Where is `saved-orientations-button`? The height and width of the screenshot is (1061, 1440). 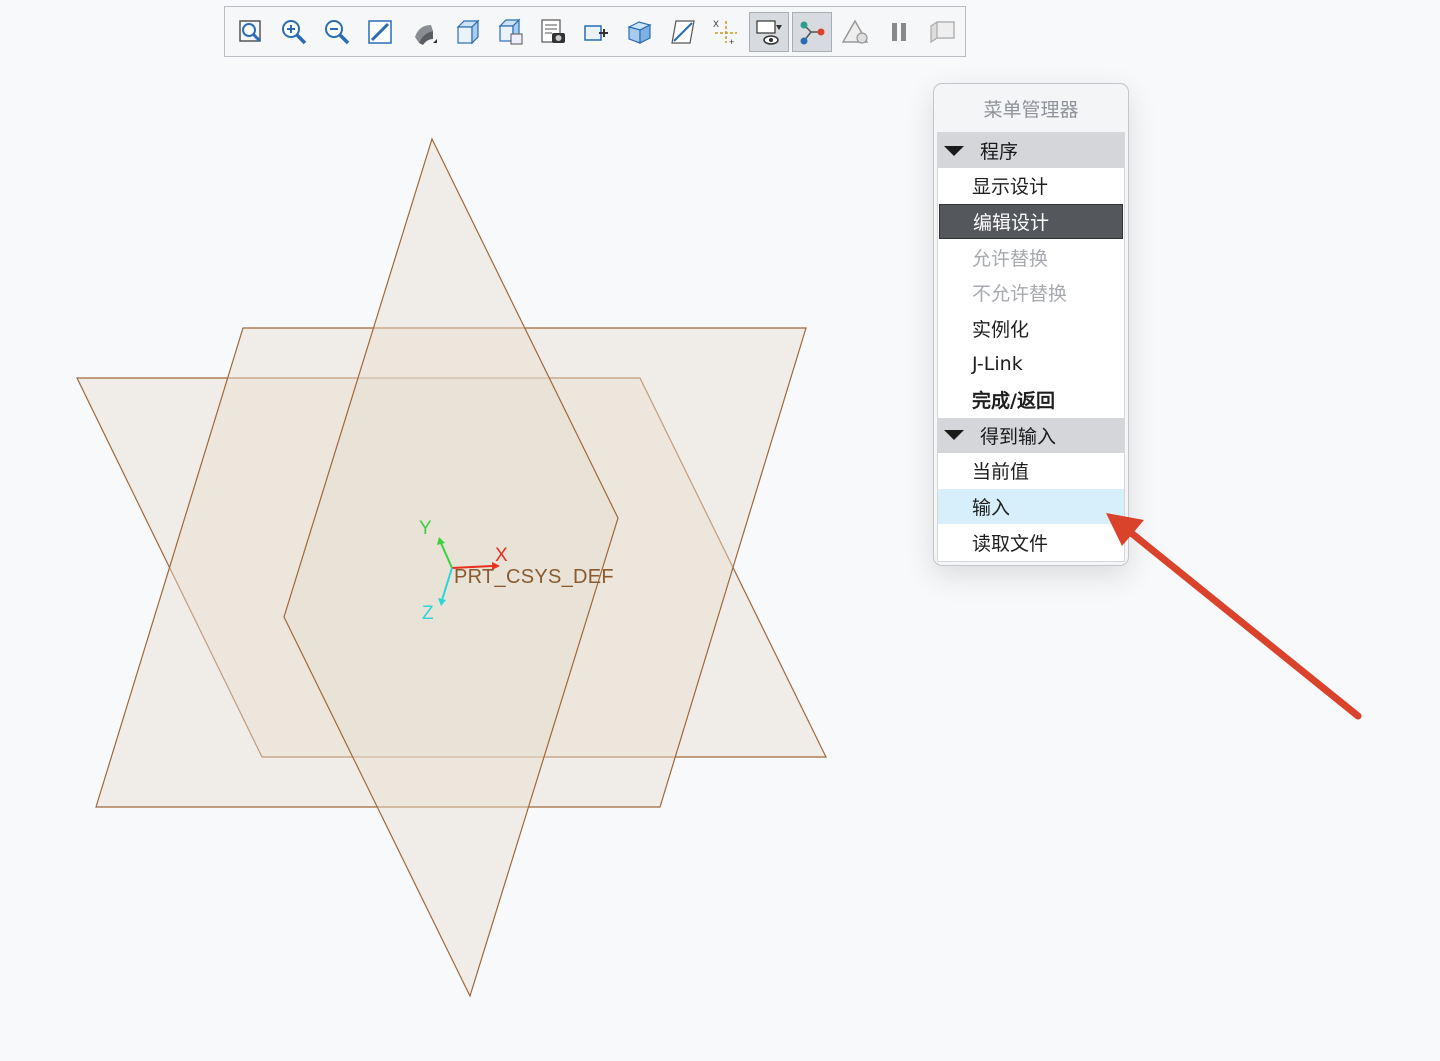 saved-orientations-button is located at coordinates (467, 32).